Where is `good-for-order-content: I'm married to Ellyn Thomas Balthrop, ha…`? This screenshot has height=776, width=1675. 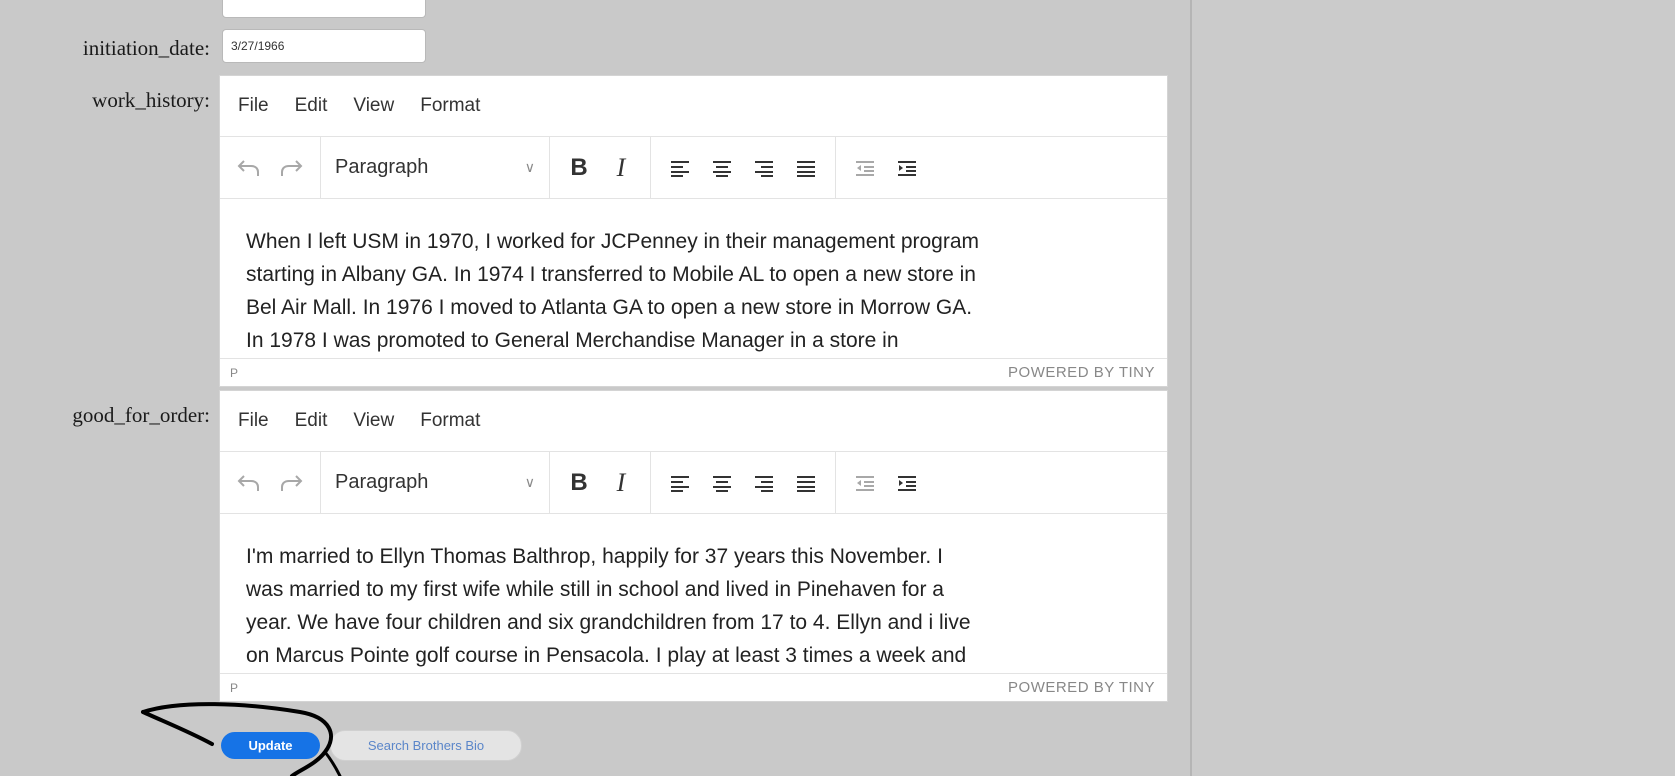 good-for-order-content: I'm married to Ellyn Thomas Balthrop, ha… is located at coordinates (693, 593).